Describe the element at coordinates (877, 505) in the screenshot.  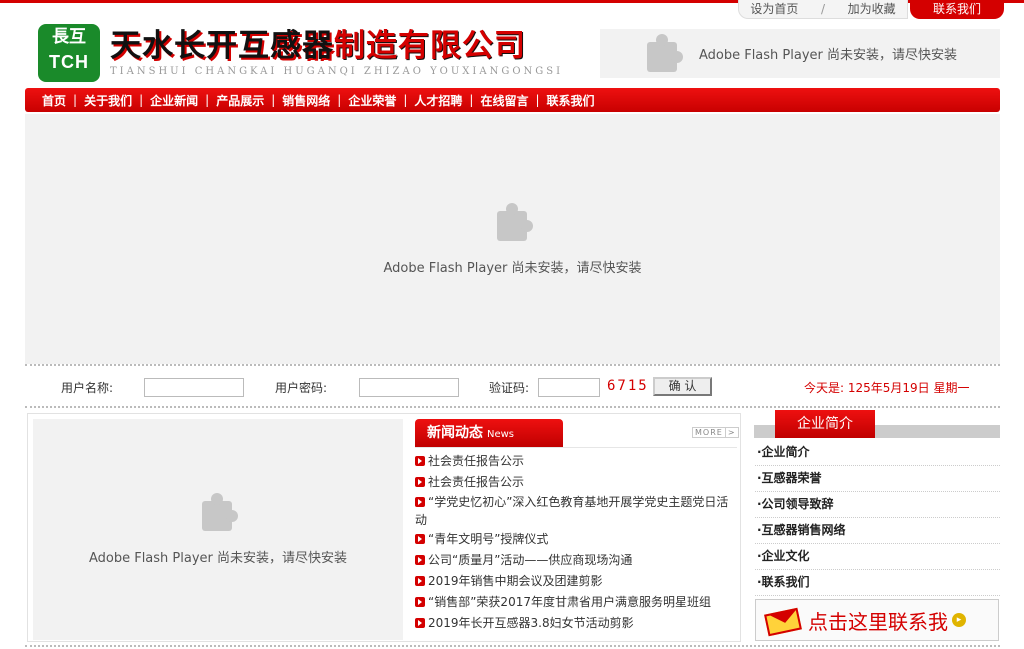
I see `sidebar-item-leader-speech: ·公司领导致辞` at that location.